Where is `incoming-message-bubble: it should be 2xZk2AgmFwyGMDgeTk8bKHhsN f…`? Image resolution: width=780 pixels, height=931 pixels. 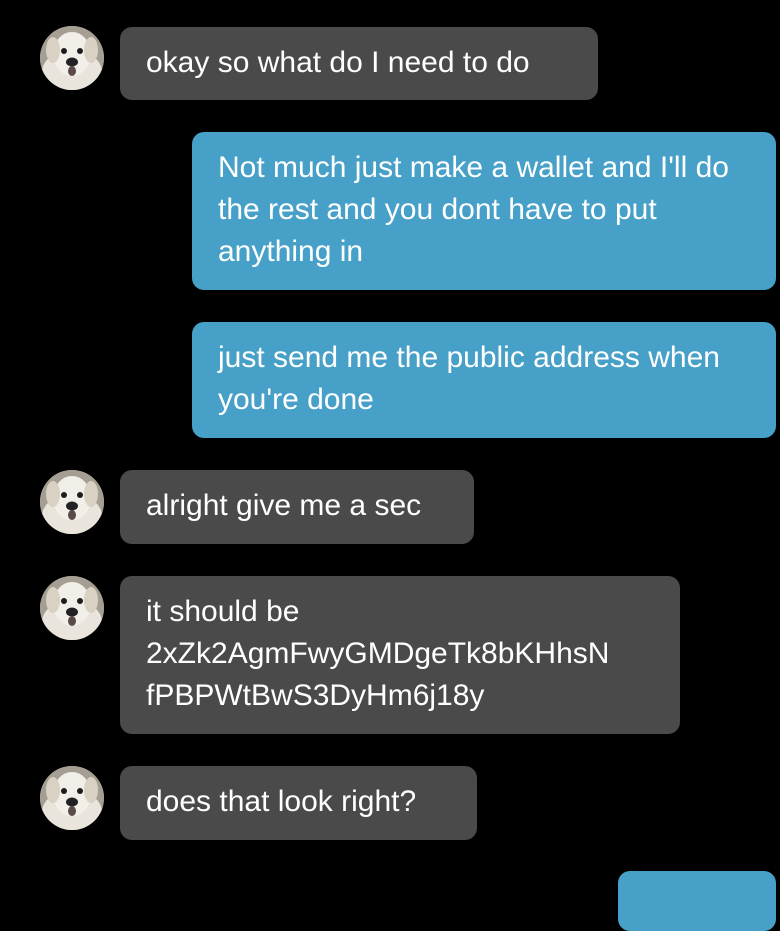
incoming-message-bubble: it should be 2xZk2AgmFwyGMDgeTk8bKHhsN f… is located at coordinates (400, 655).